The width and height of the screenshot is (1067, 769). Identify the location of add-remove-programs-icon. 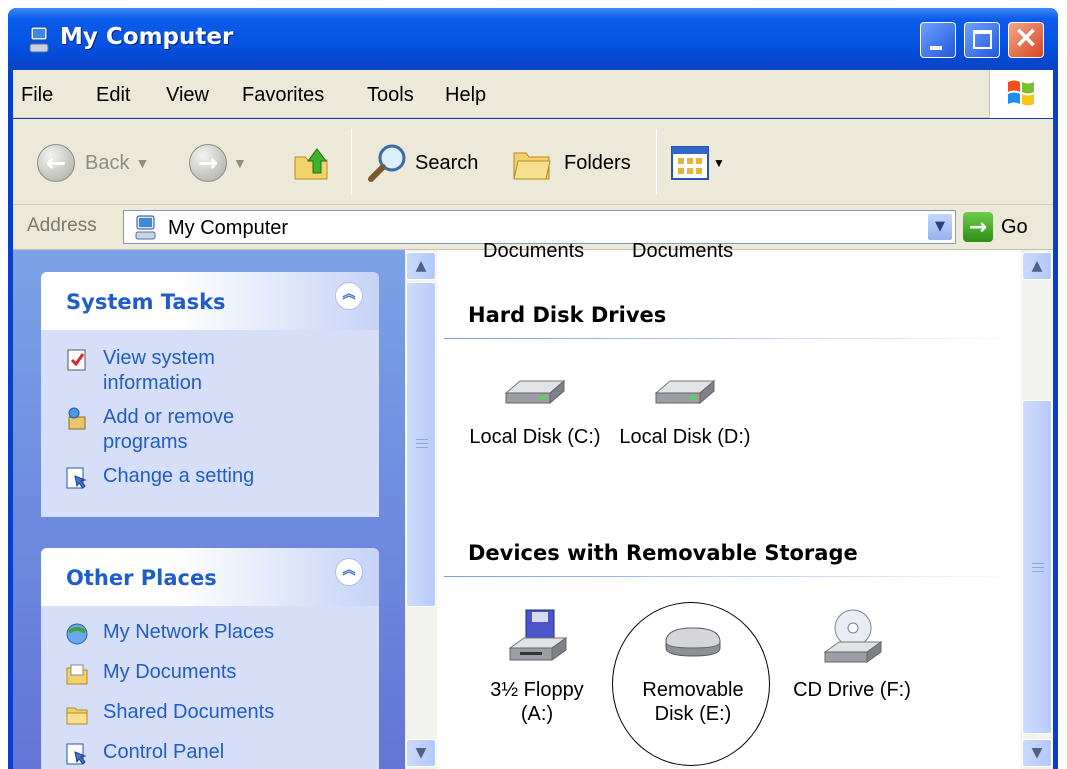
(77, 418).